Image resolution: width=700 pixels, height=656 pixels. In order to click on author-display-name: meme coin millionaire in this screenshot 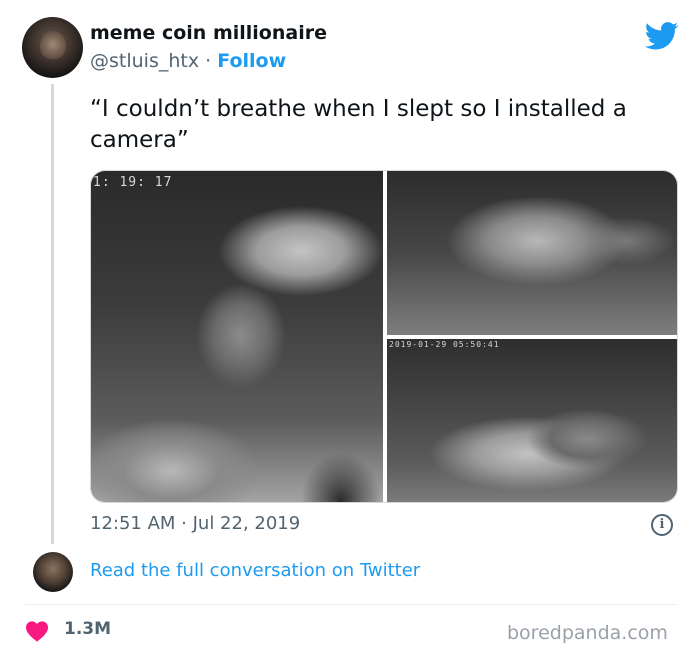, I will do `click(208, 33)`.